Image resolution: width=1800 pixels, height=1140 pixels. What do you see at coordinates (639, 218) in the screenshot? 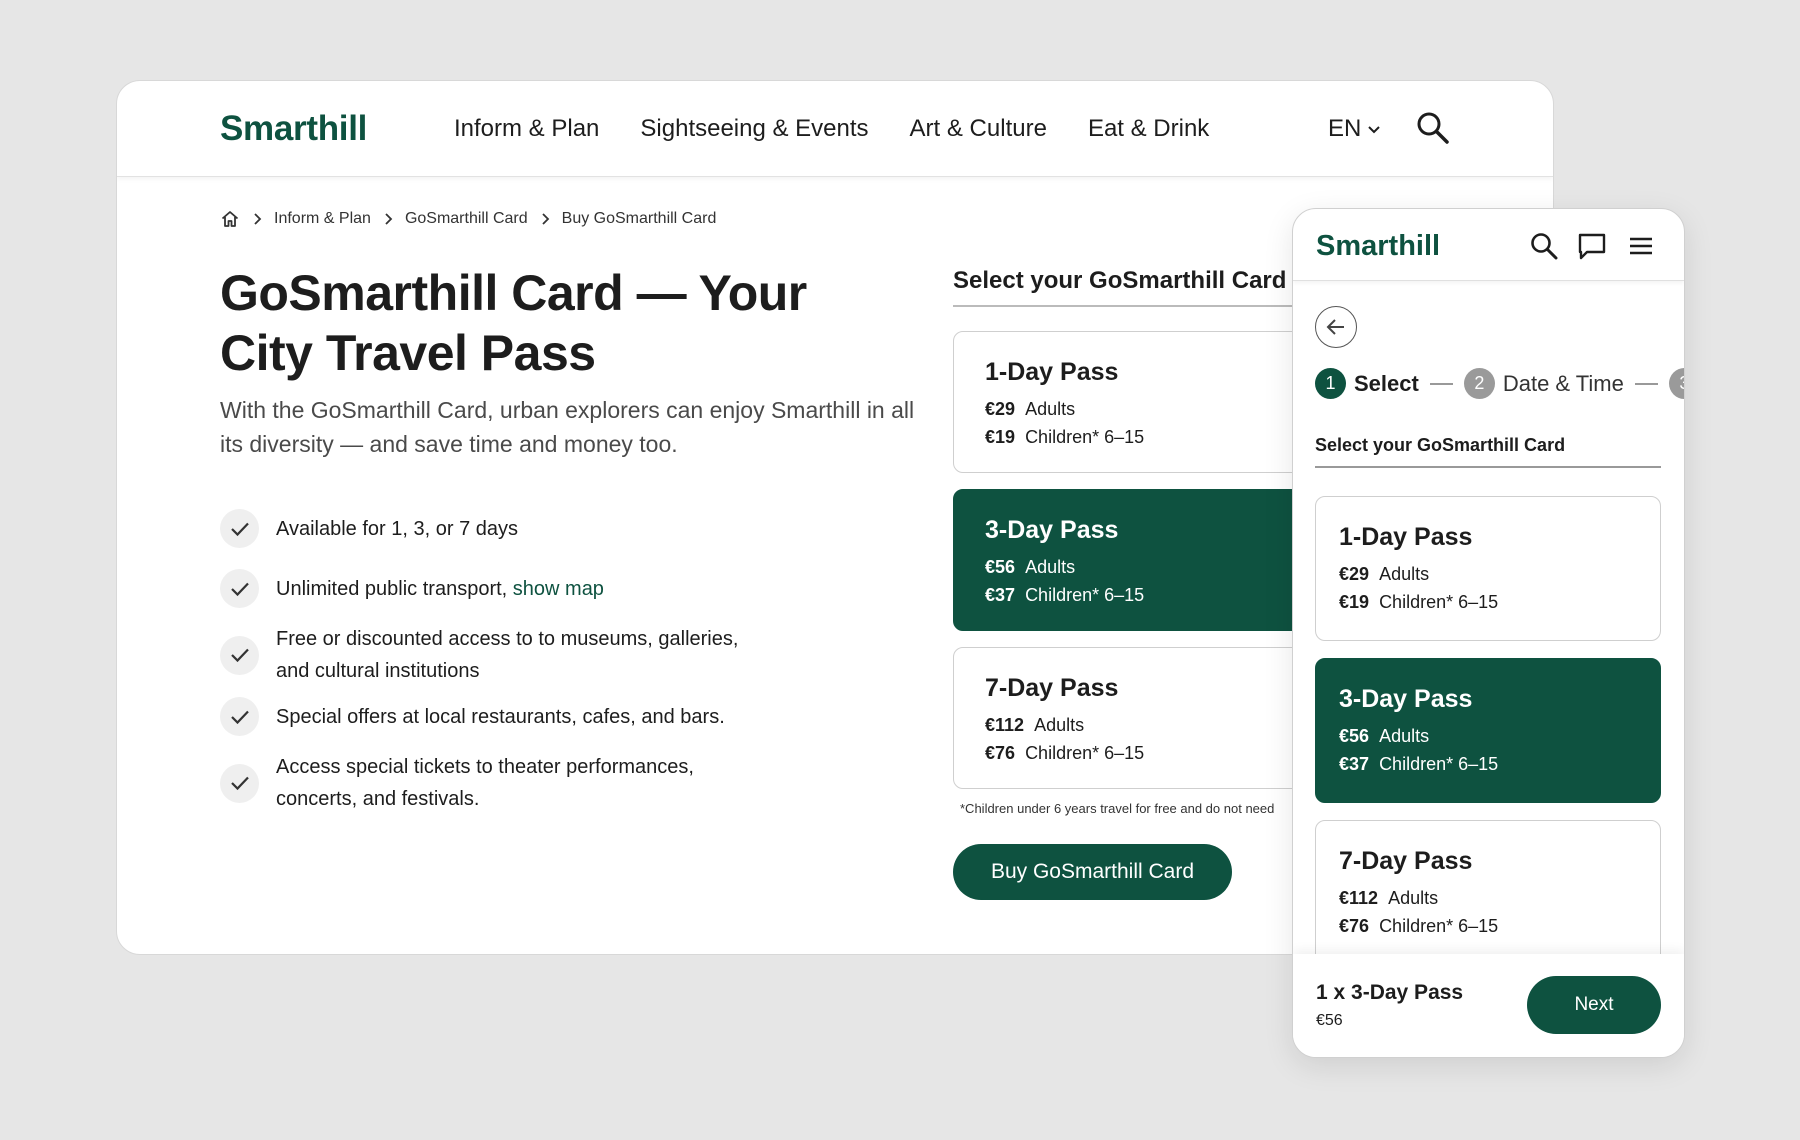
I see `breadcrumb-item-buy-card: Buy GoSmarthill Card` at bounding box center [639, 218].